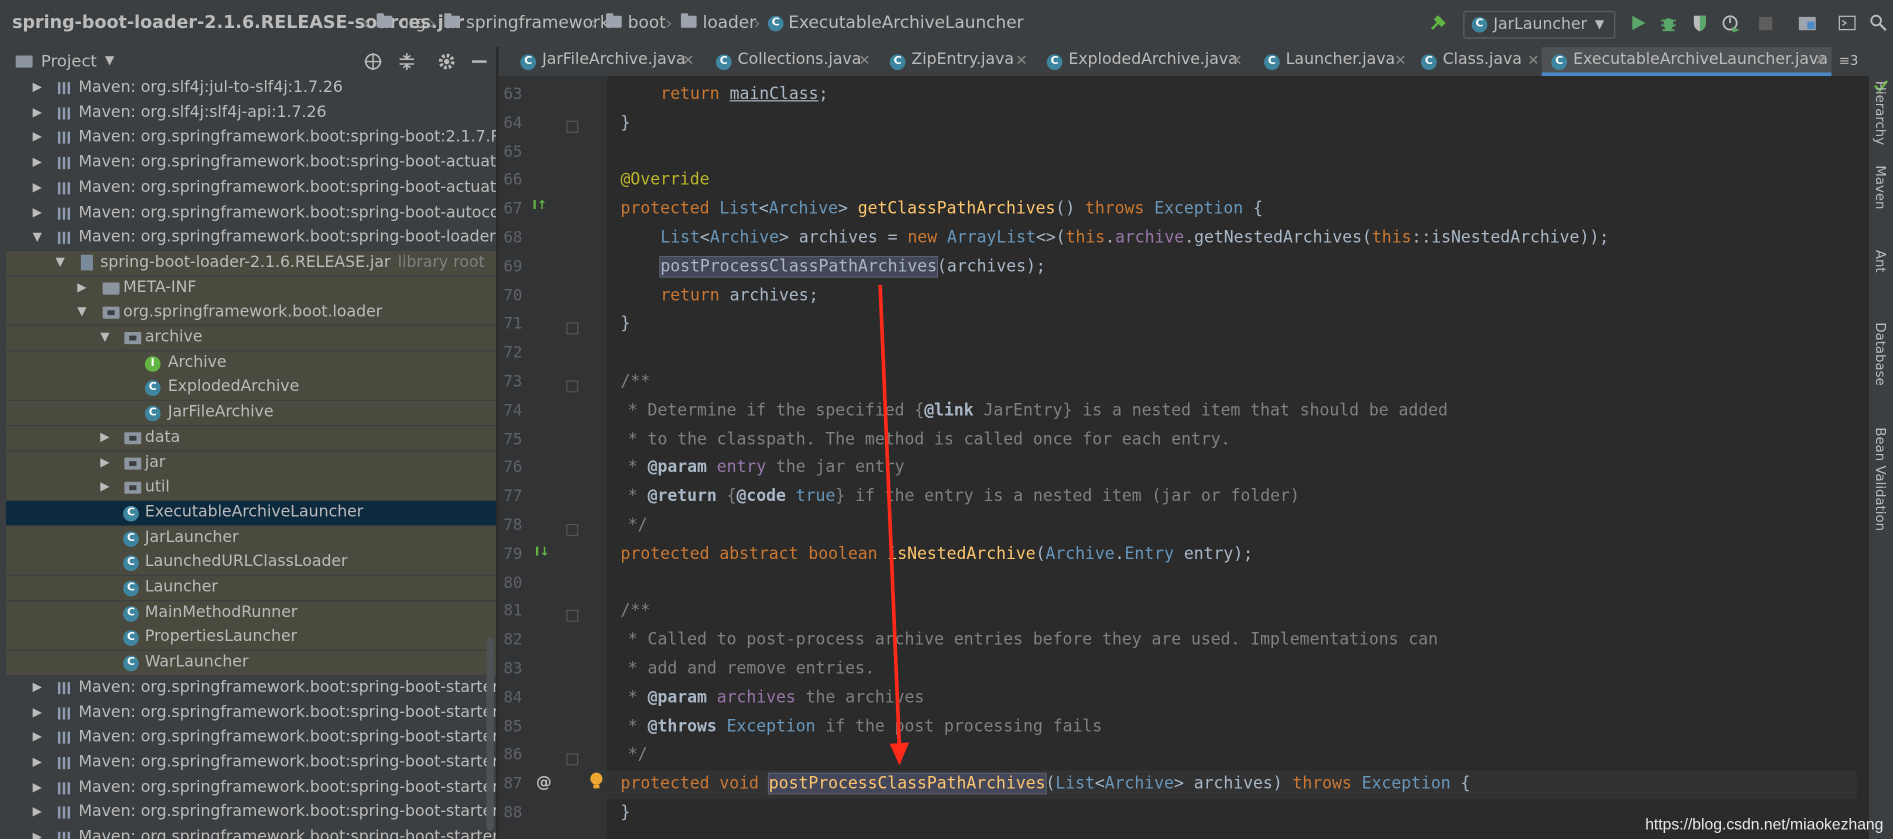  I want to click on tab-class: C Class.java ✕, so click(1477, 61).